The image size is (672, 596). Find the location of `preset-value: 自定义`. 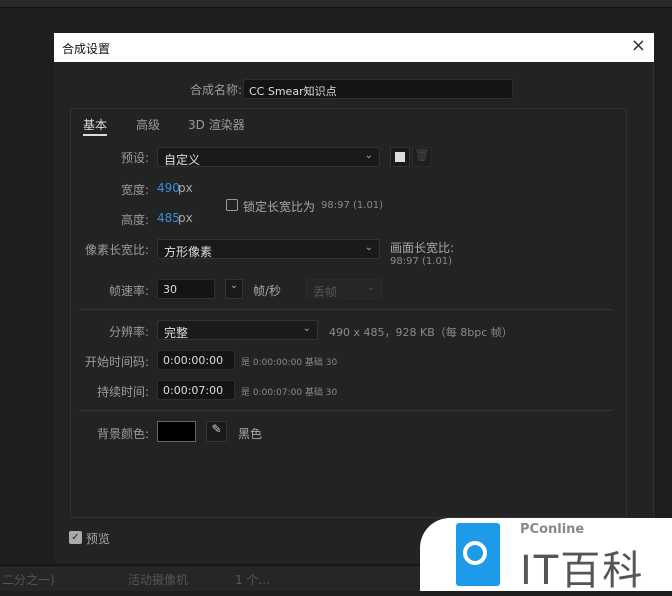

preset-value: 自定义 is located at coordinates (182, 160).